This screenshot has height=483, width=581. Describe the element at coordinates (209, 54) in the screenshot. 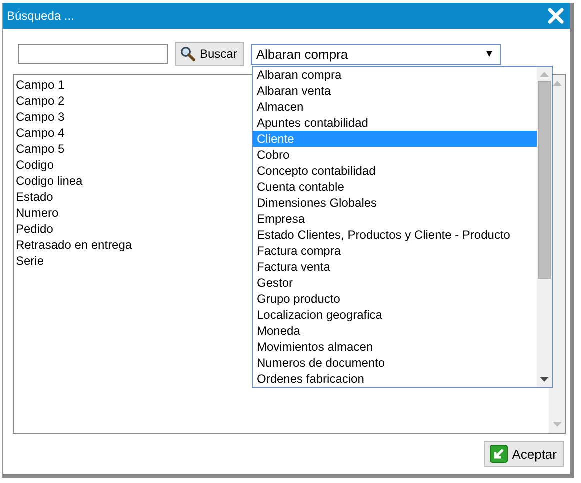

I see `search-button: Buscar` at that location.